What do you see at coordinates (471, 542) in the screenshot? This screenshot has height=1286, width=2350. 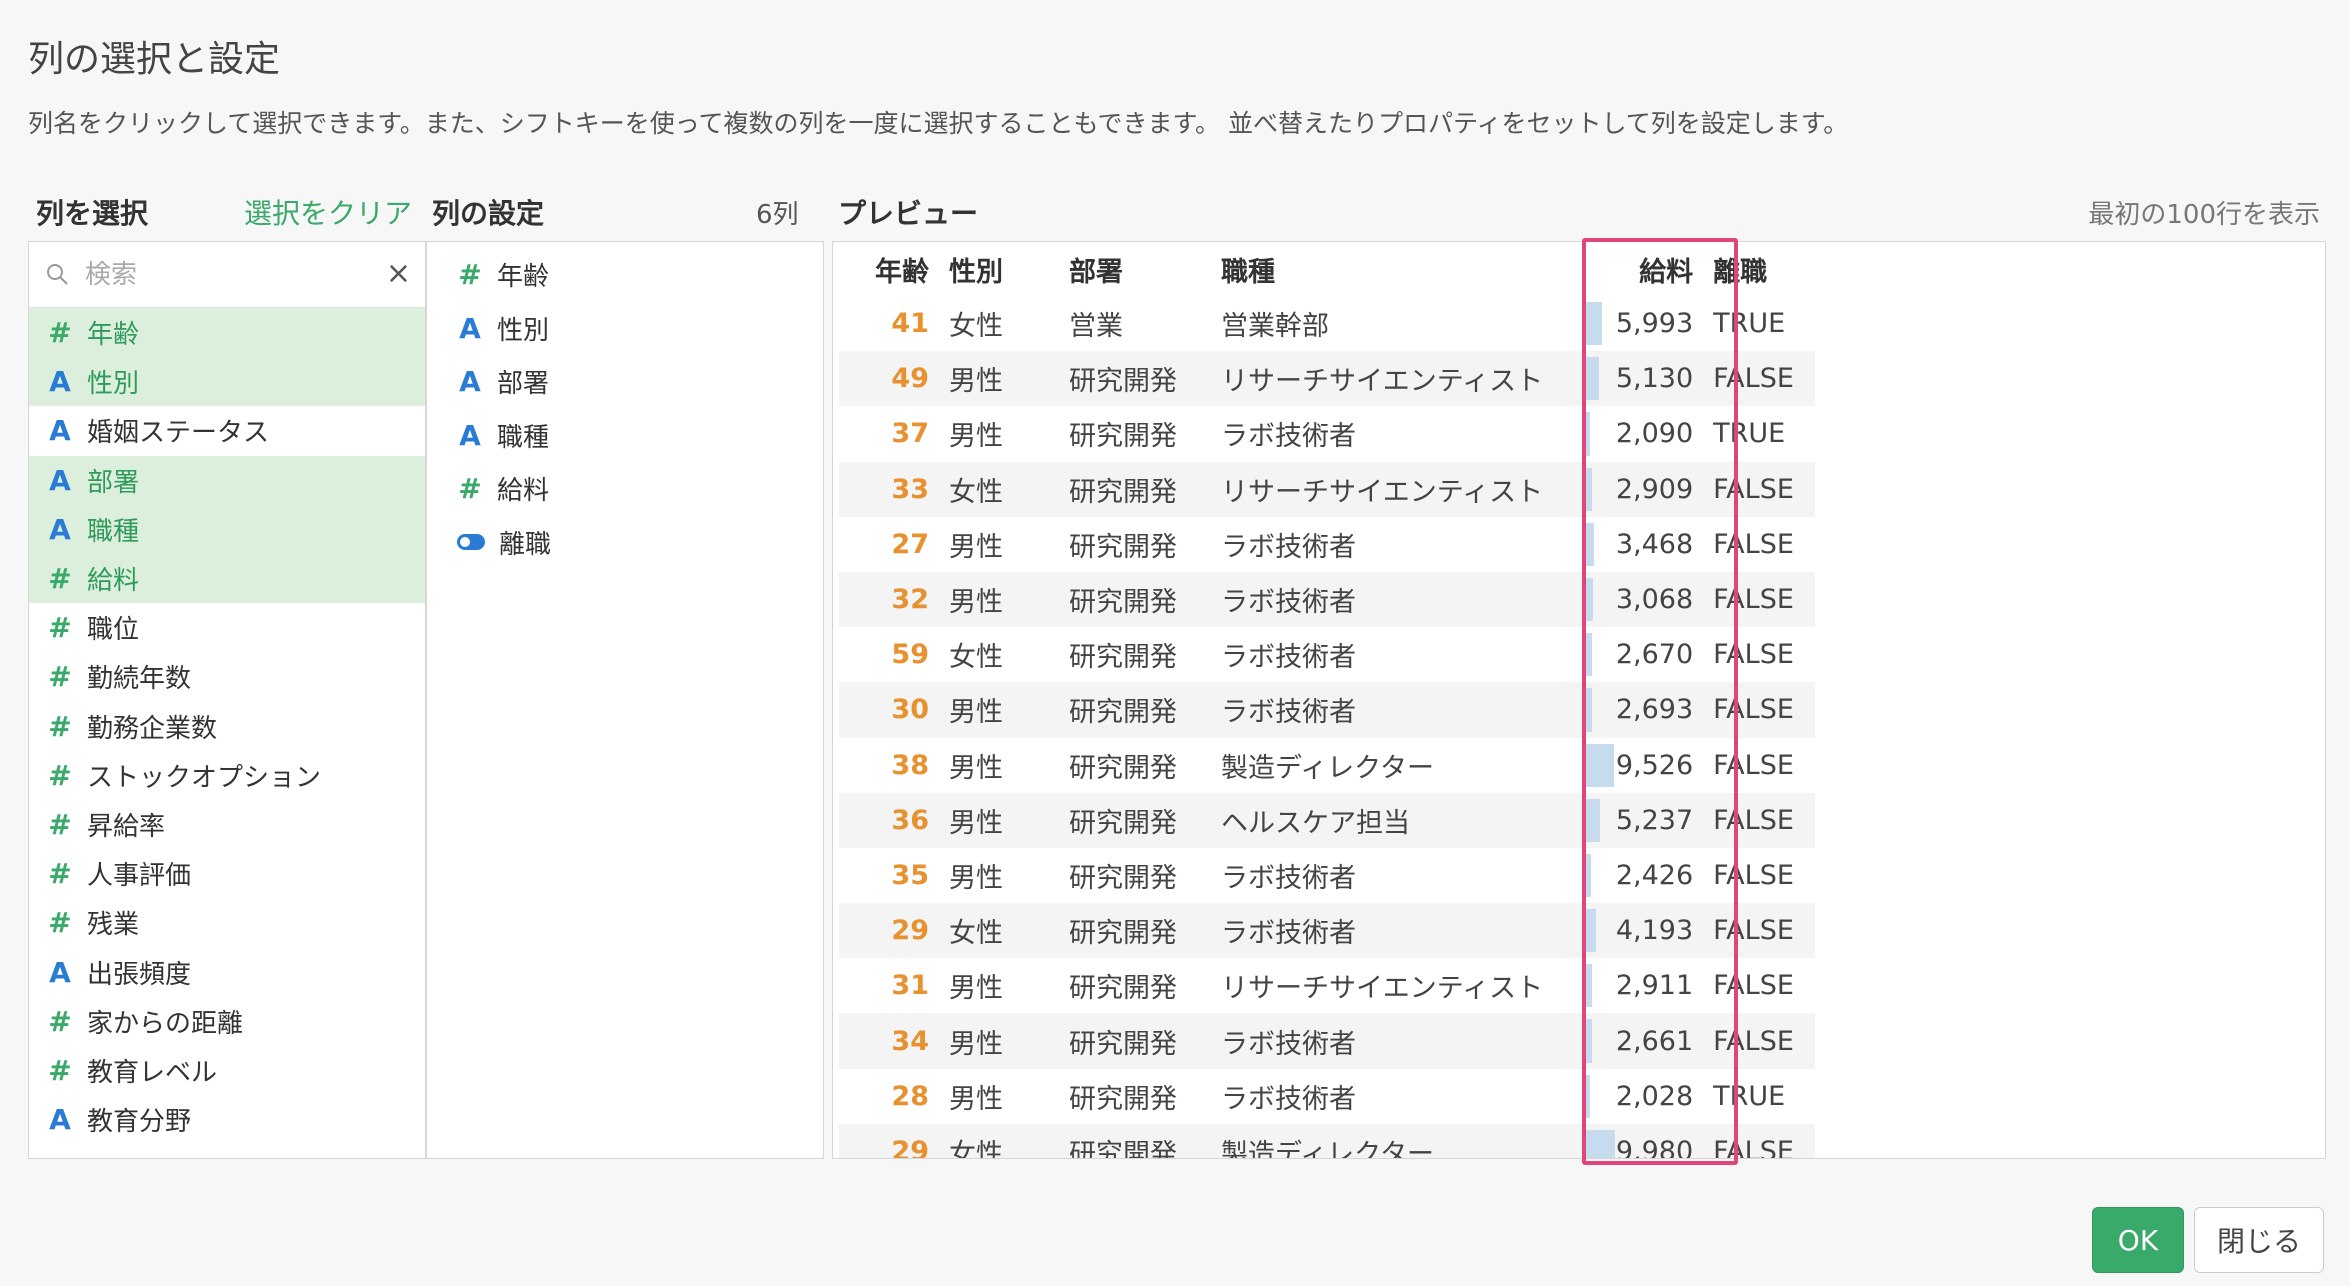 I see `boolean-toggle-icon` at bounding box center [471, 542].